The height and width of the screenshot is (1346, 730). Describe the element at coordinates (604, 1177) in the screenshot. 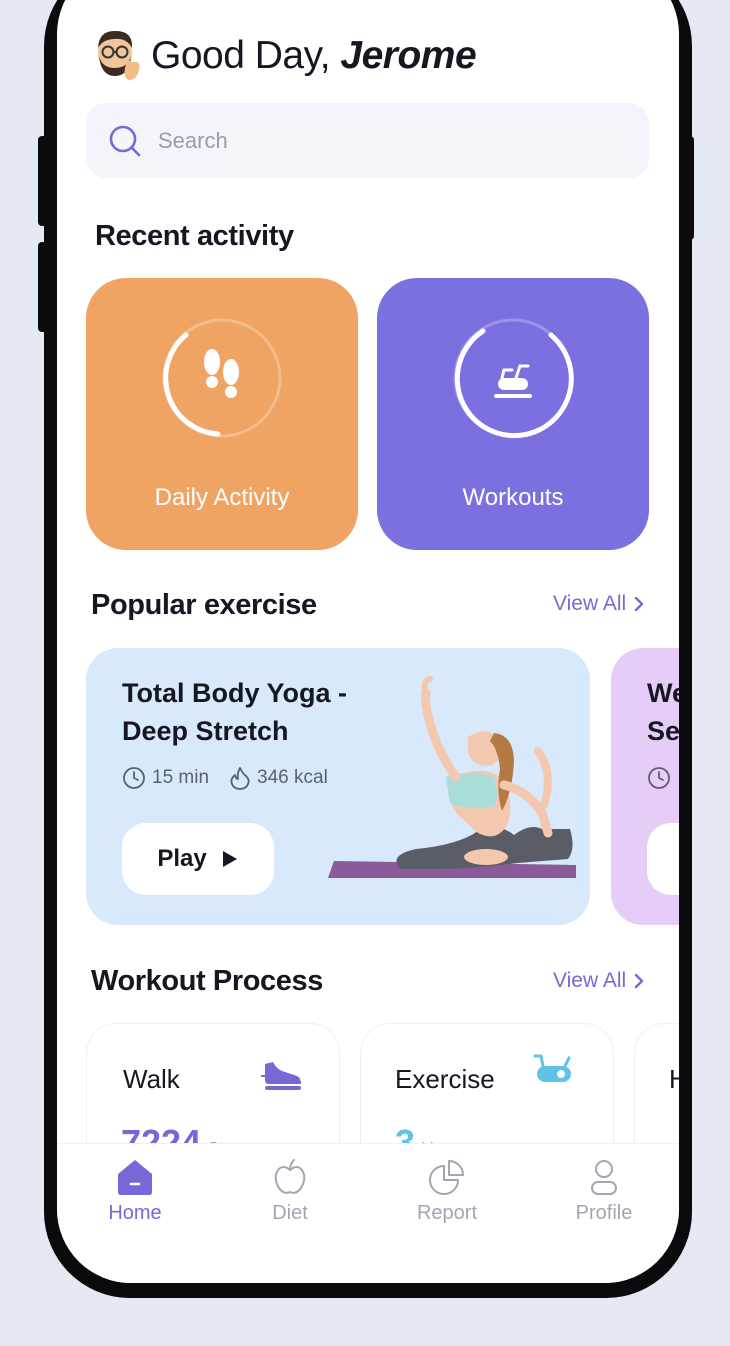

I see `user-icon` at that location.